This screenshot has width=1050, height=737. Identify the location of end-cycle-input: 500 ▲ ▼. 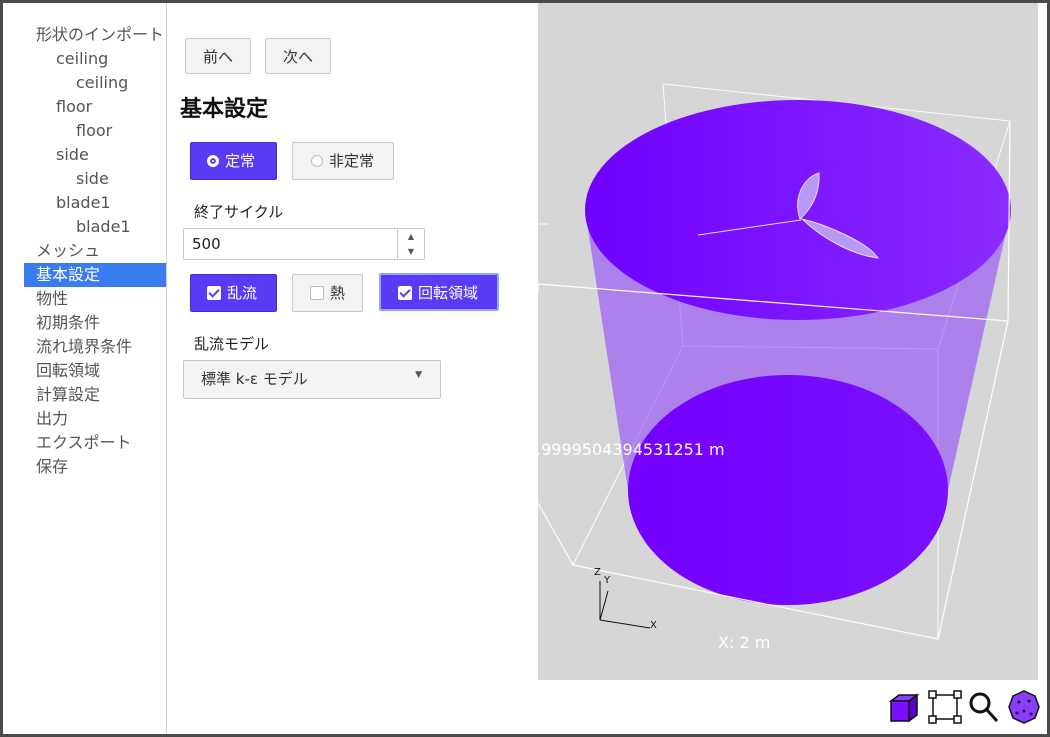
(304, 244).